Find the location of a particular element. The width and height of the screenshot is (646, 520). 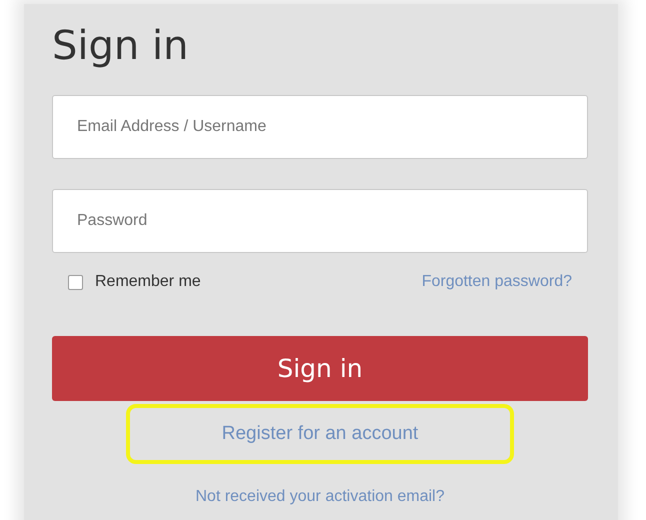

remember-checkbox is located at coordinates (75, 282).